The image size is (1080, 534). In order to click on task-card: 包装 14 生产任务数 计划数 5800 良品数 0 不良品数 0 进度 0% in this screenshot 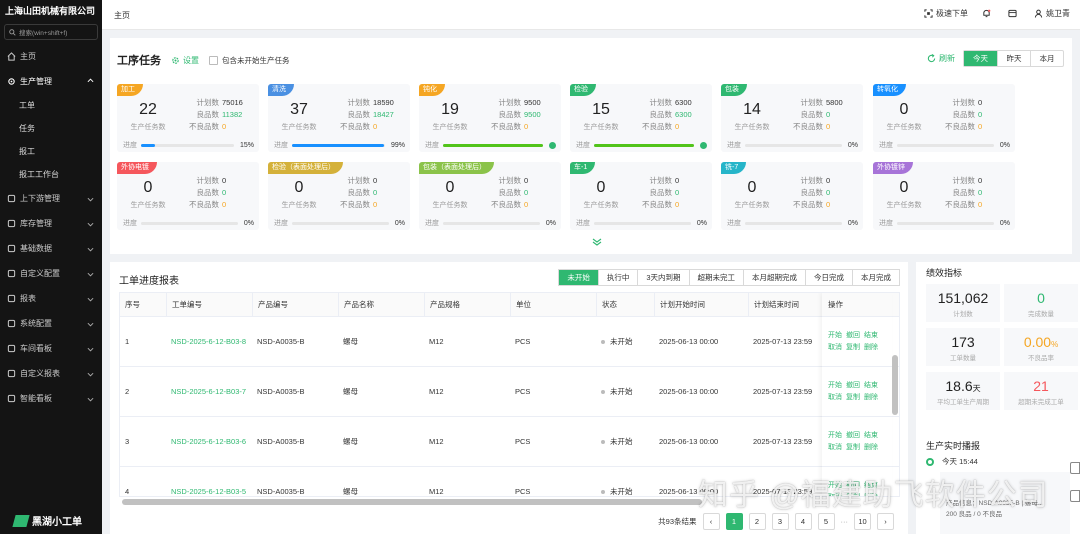, I will do `click(792, 118)`.